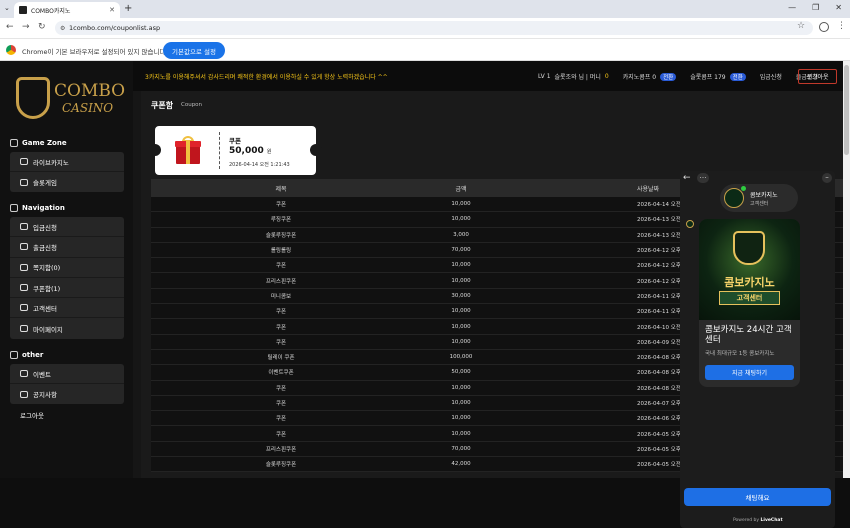 The image size is (850, 528). Describe the element at coordinates (67, 162) in the screenshot. I see `sidebar-item-live-casino: 라이브카지노` at that location.